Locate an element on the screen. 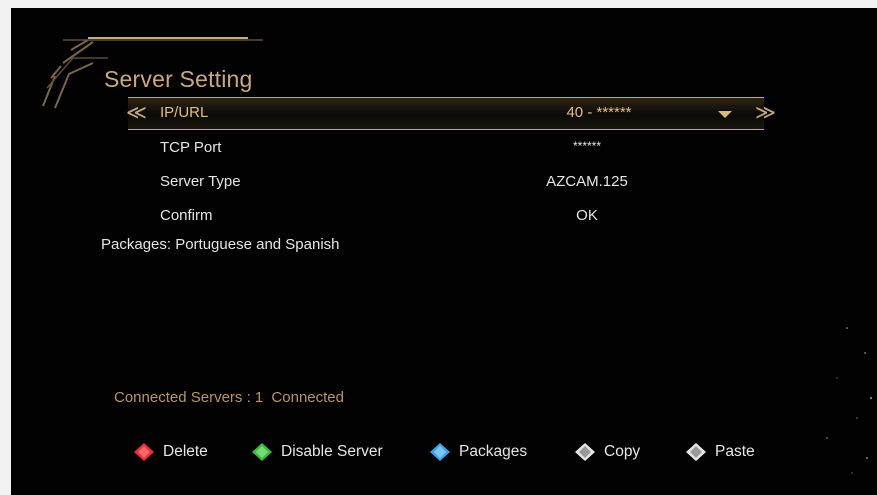 This screenshot has height=495, width=877. confirm-button: OK is located at coordinates (587, 215).